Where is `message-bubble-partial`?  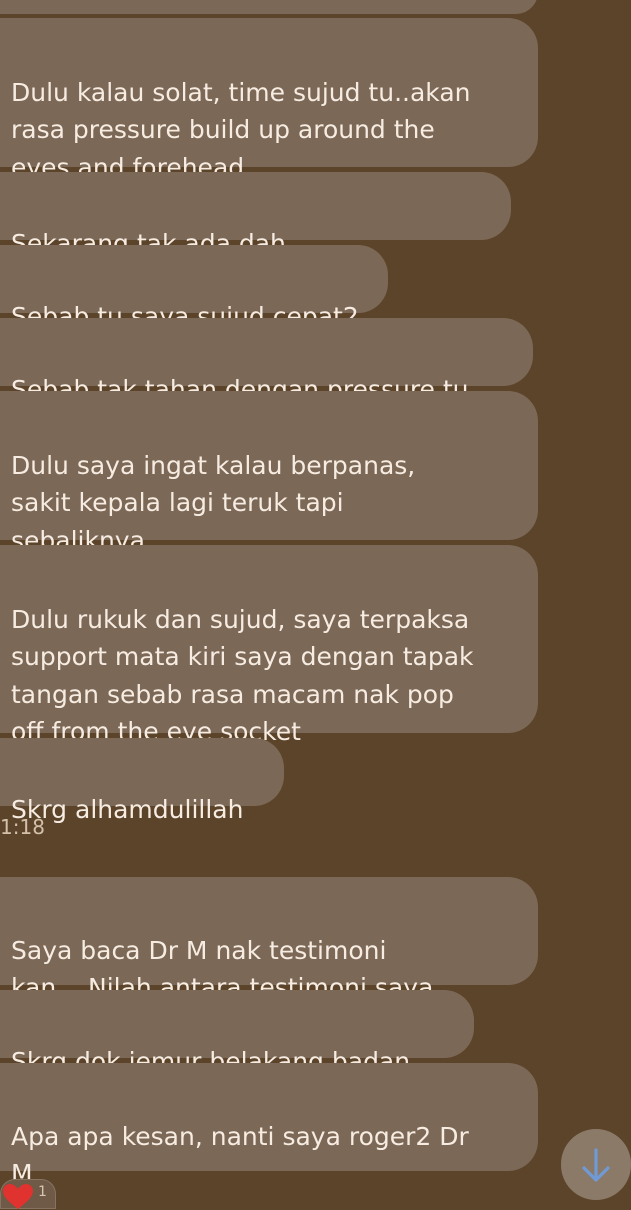 message-bubble-partial is located at coordinates (269, 7).